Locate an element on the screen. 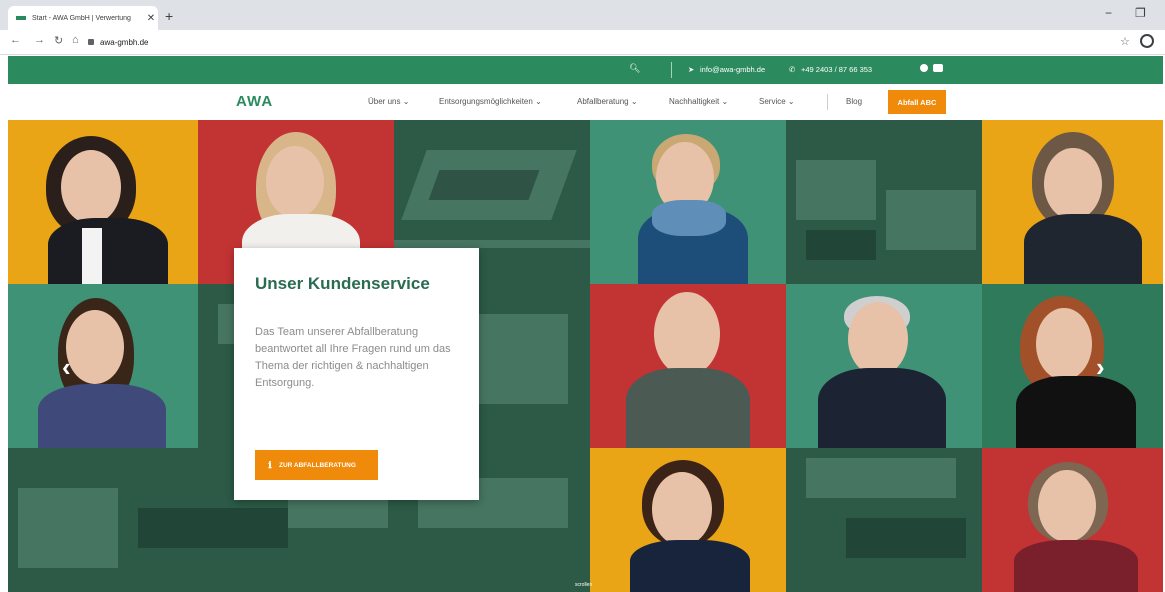 The image size is (1165, 592). favicon-icon is located at coordinates (21, 18).